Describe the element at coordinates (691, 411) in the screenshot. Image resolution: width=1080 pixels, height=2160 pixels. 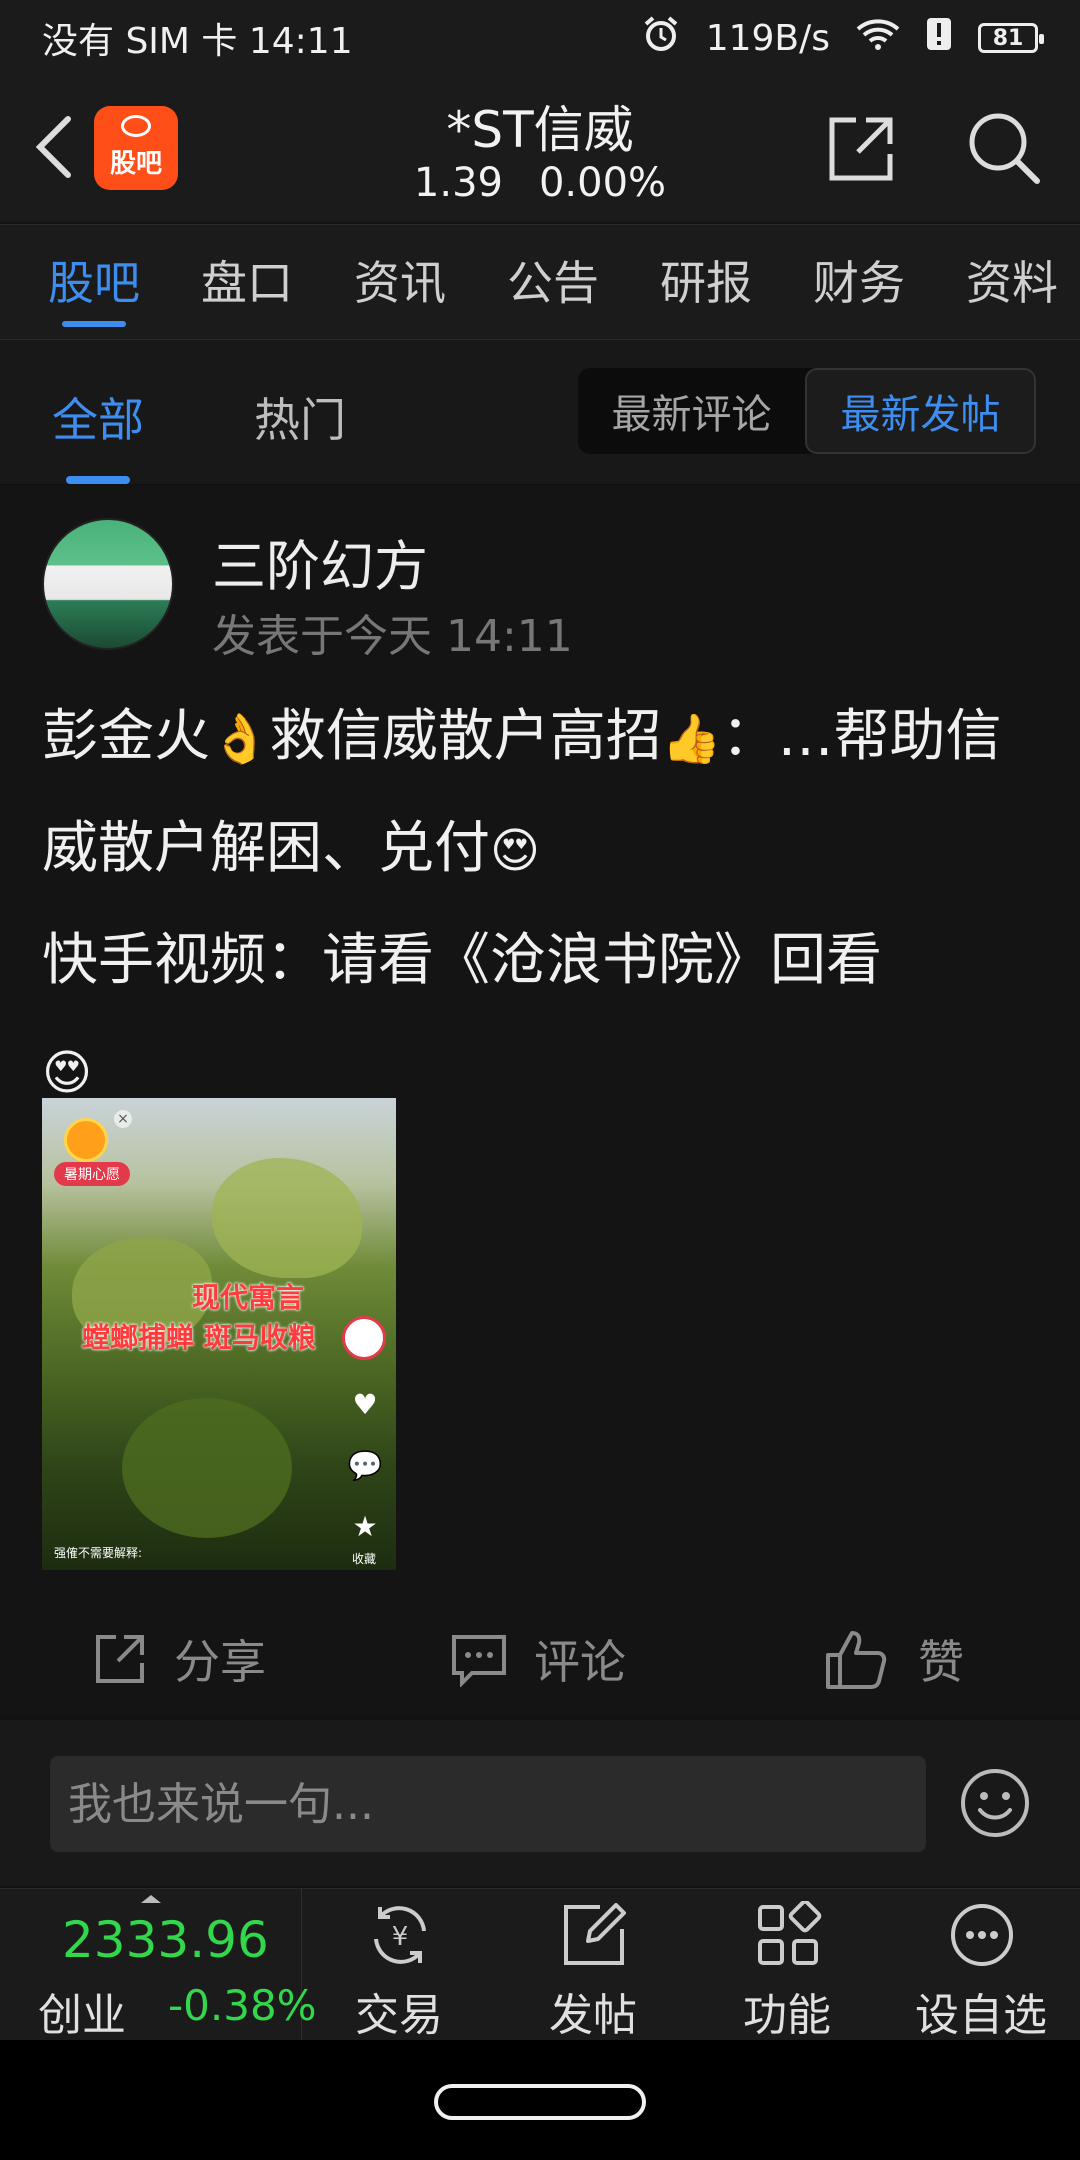
I see `sort-latest-comment: 最新评论` at that location.